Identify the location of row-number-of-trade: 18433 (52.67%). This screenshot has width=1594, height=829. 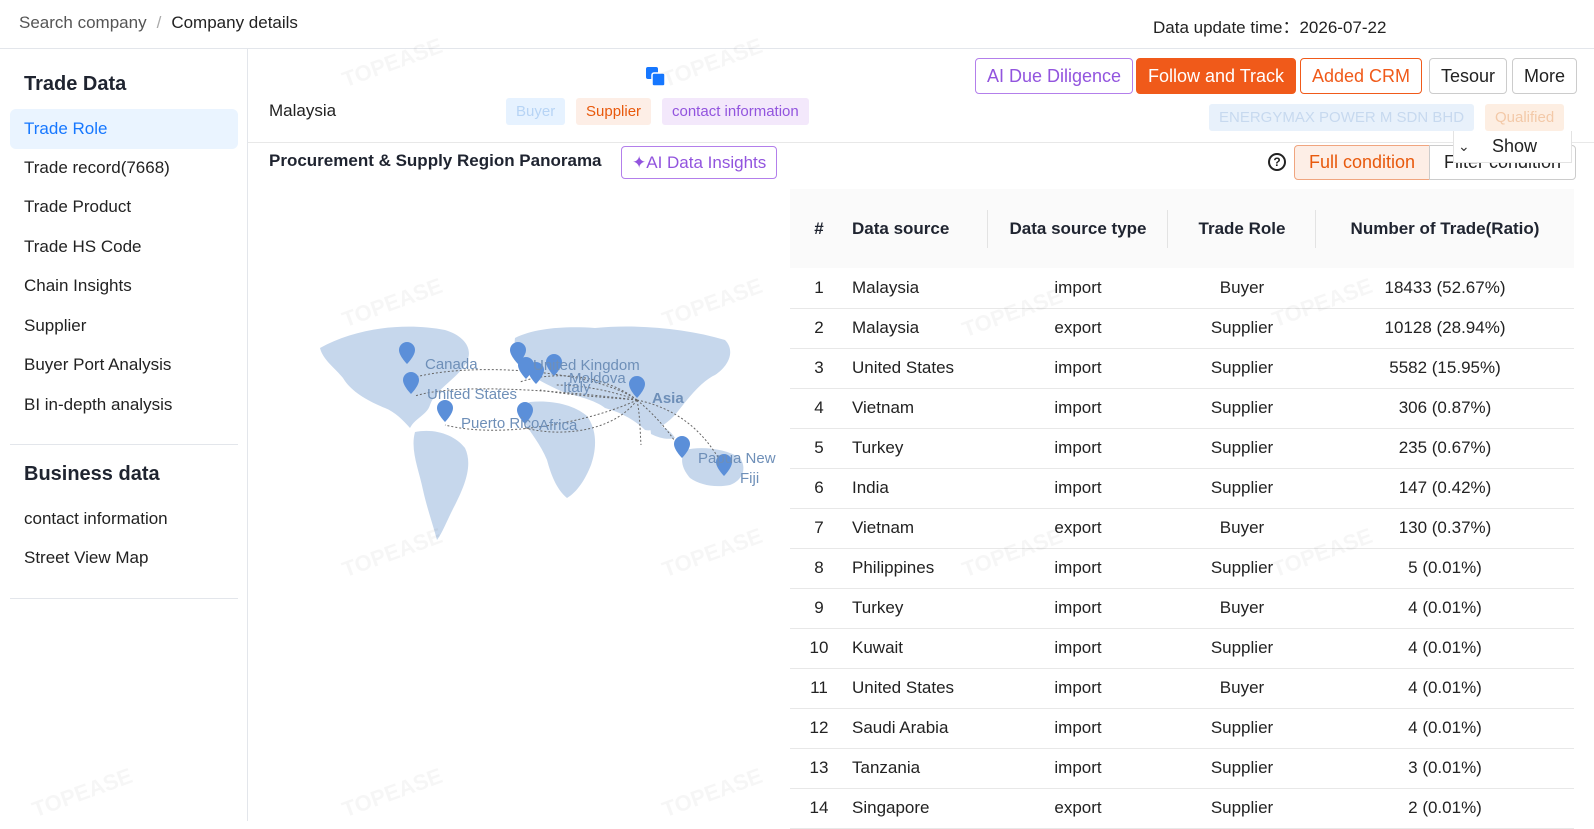
(1445, 288).